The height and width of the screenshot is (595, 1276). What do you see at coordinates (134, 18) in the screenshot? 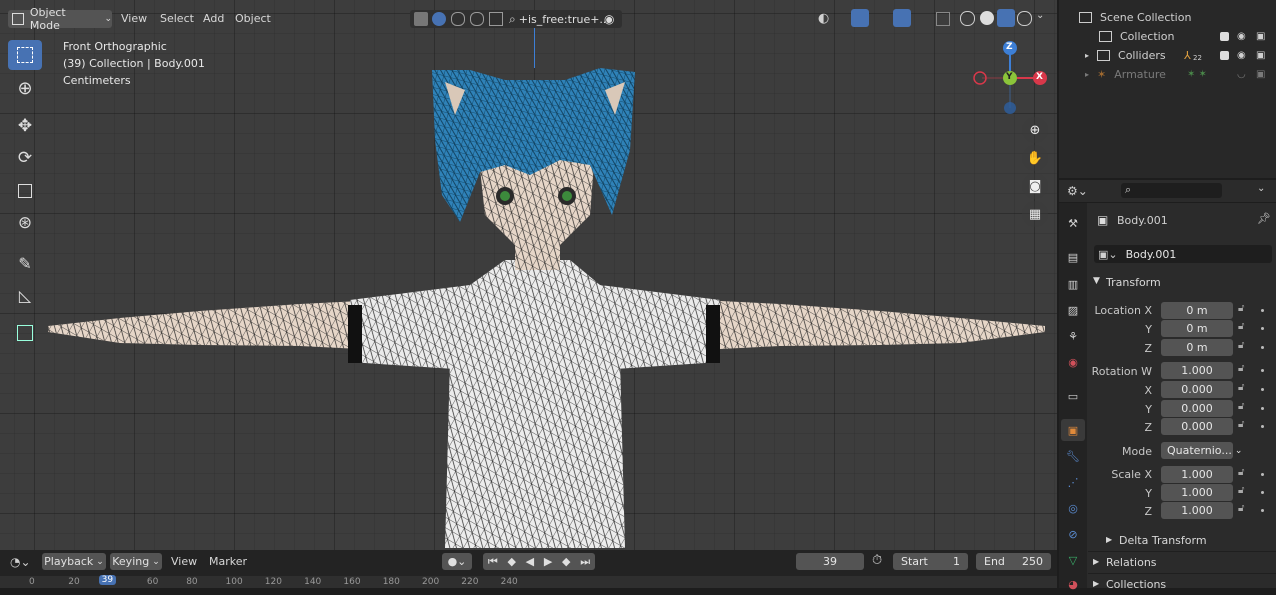
I see `menu-view: View` at bounding box center [134, 18].